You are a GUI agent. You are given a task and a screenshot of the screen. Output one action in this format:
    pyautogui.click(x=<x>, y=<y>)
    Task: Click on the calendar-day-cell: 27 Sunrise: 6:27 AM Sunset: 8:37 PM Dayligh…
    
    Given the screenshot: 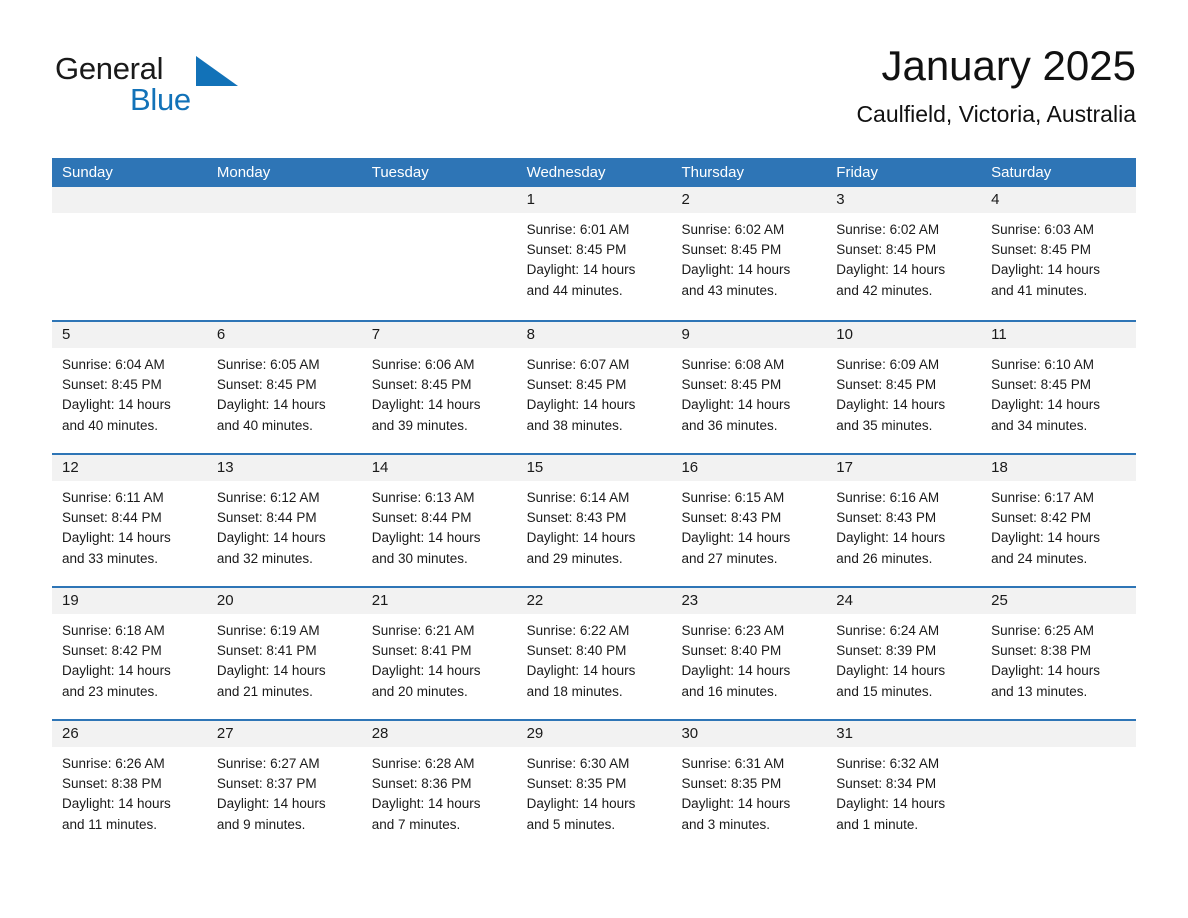 What is the action you would take?
    pyautogui.click(x=284, y=786)
    